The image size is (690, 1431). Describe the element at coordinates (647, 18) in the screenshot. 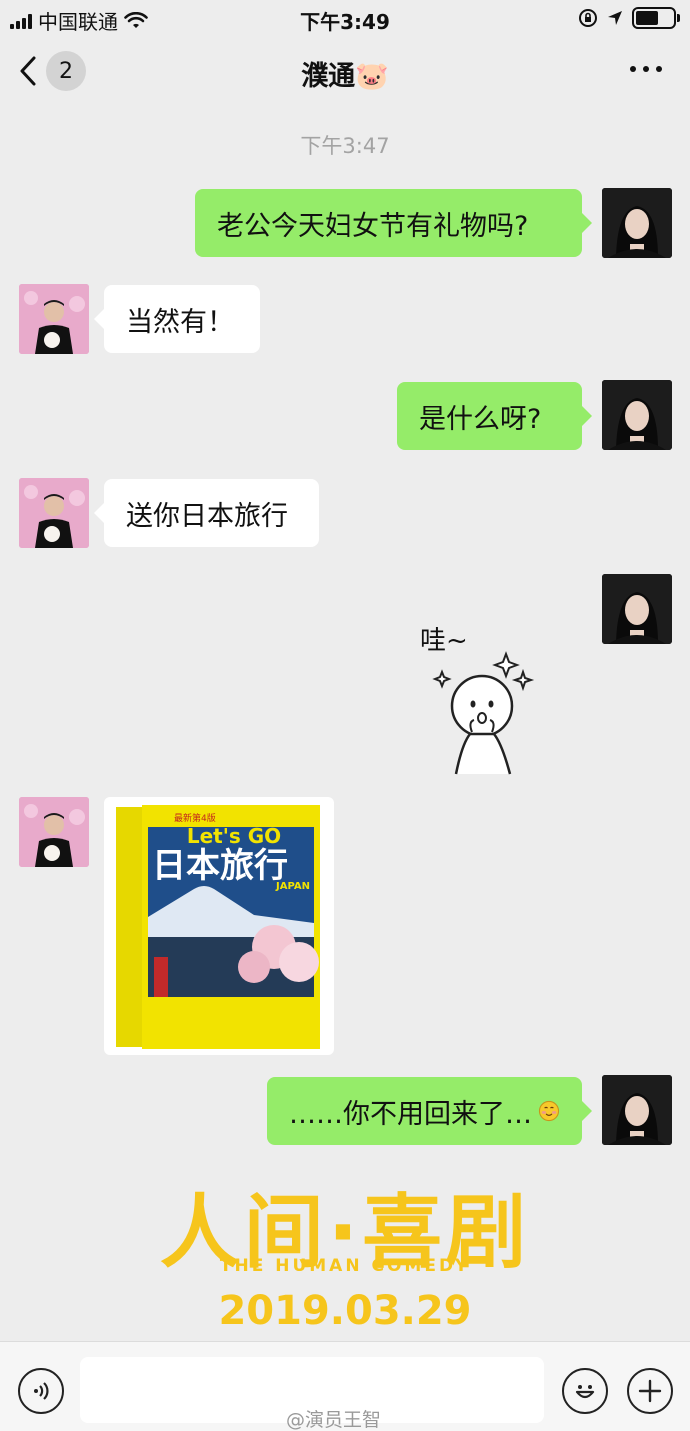

I see `battery-fill` at that location.